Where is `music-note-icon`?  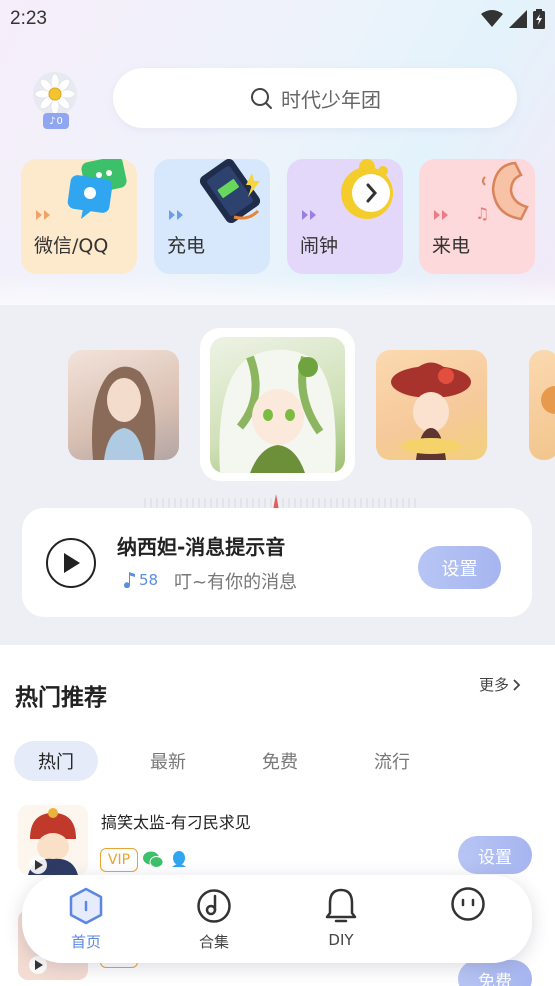
music-note-icon is located at coordinates (129, 580).